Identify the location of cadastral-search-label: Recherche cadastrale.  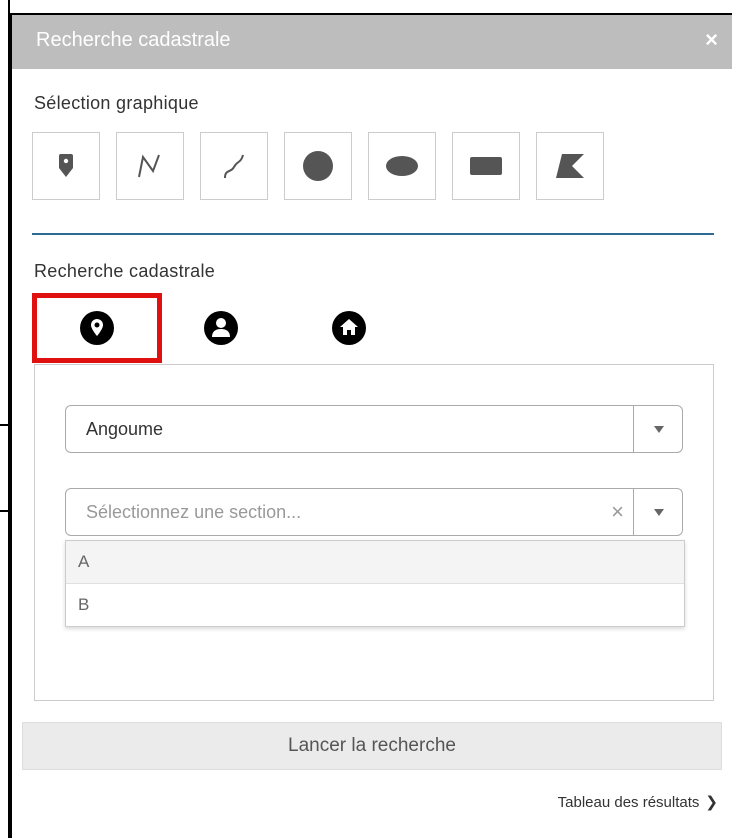
(125, 271).